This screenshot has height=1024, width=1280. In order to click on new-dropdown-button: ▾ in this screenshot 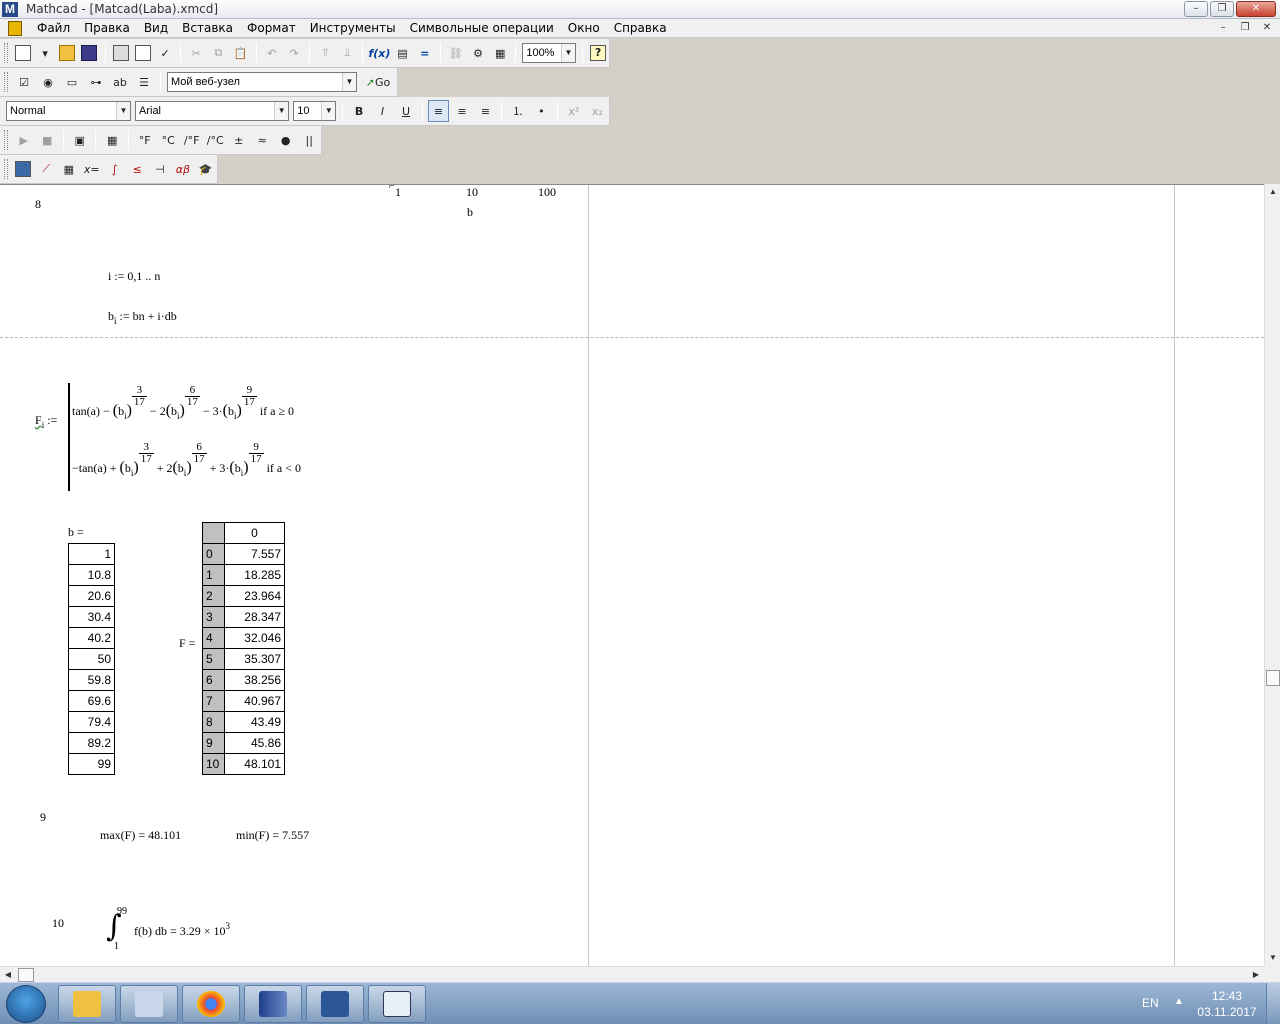, I will do `click(45, 53)`.